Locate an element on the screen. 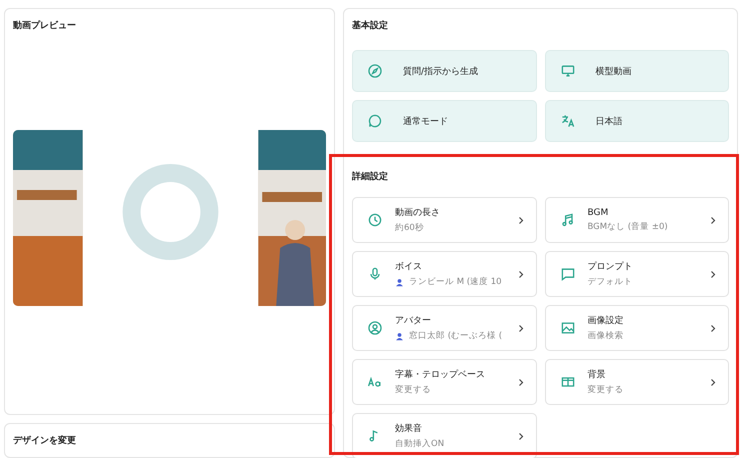 The image size is (740, 458). setting-button: 背景 変更する is located at coordinates (636, 382).